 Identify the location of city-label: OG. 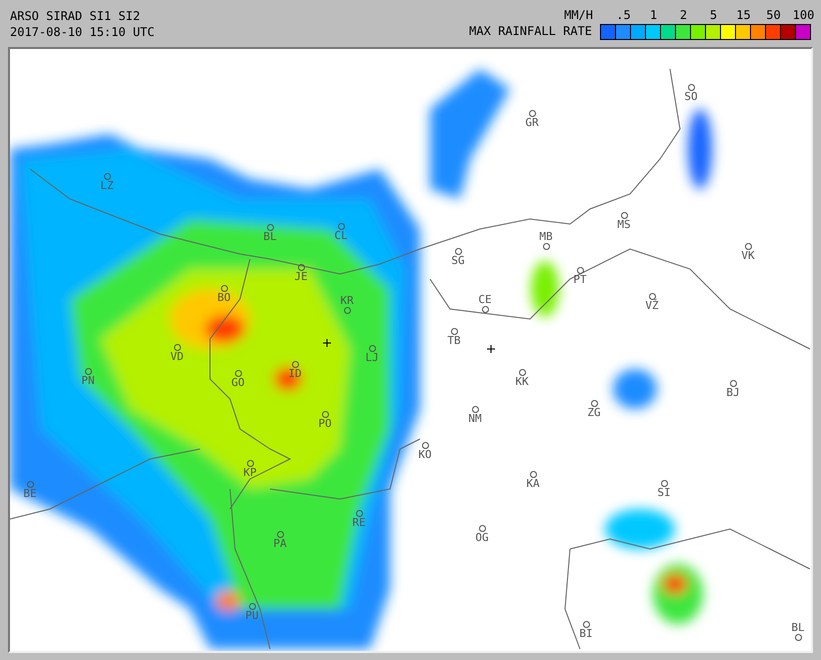
(482, 538).